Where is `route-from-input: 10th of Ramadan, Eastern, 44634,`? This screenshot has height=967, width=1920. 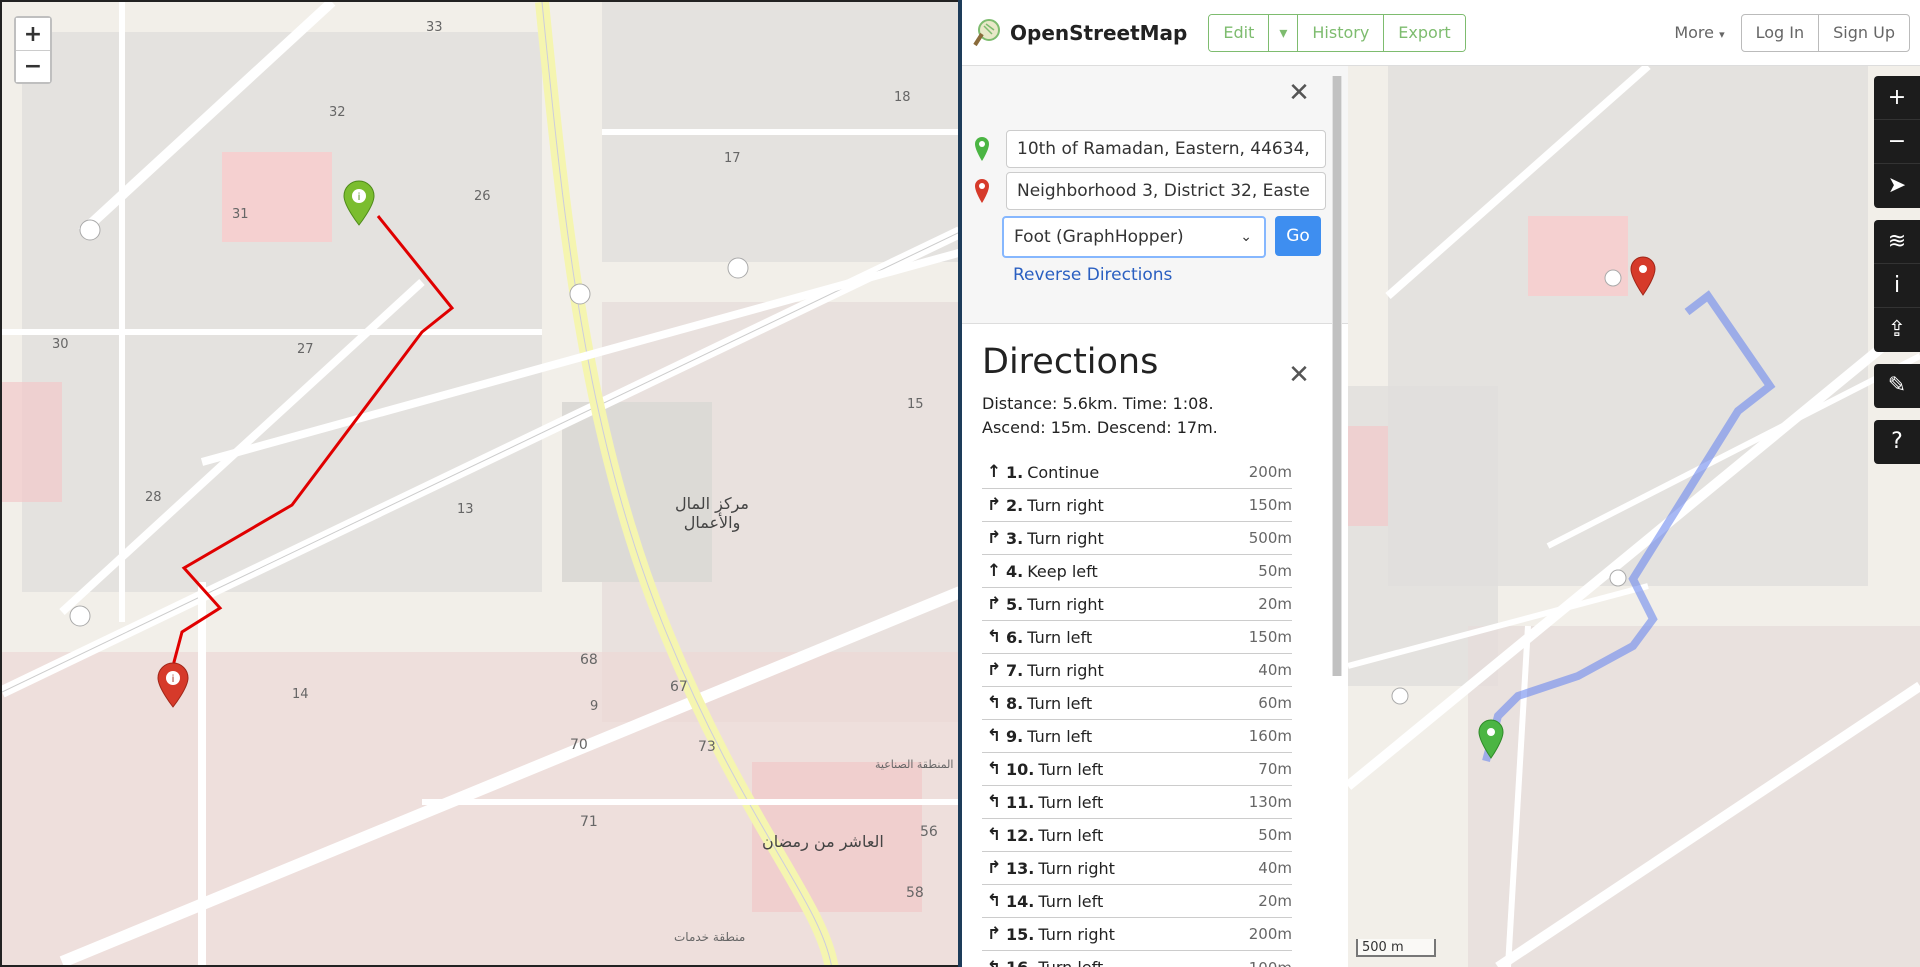 route-from-input: 10th of Ramadan, Eastern, 44634, is located at coordinates (1166, 149).